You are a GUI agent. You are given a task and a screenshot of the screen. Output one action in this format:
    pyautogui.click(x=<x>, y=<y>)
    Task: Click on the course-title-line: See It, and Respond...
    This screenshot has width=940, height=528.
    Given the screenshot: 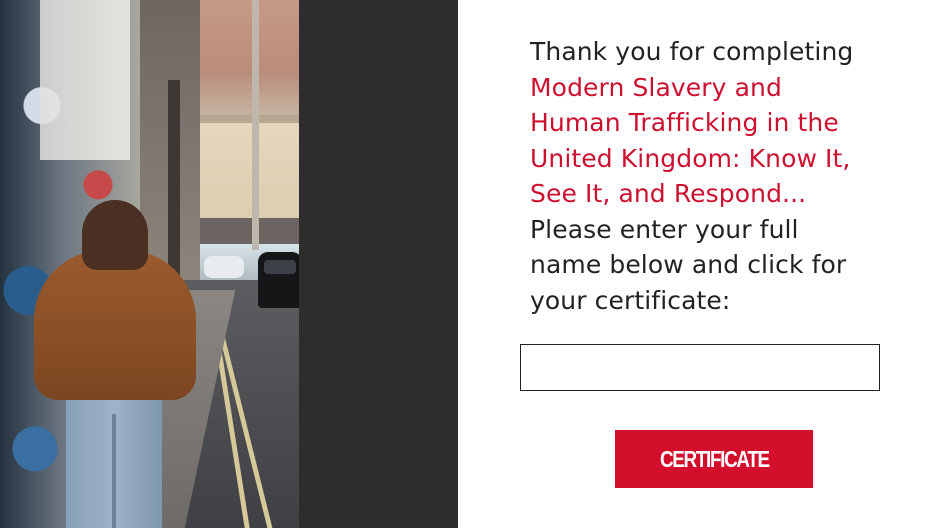 What is the action you would take?
    pyautogui.click(x=668, y=193)
    